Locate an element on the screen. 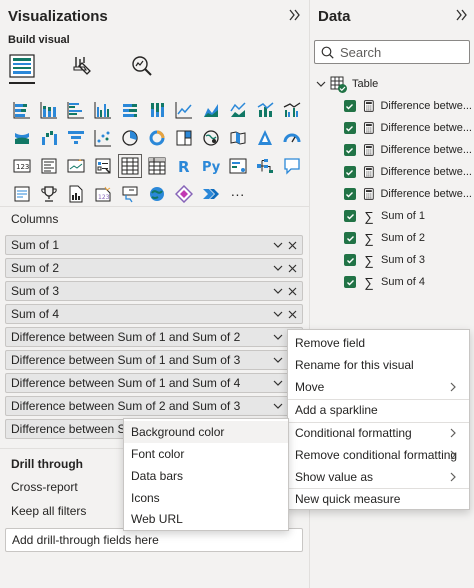  new-quick-measure-menu-item: New quick measure is located at coordinates (378, 499).